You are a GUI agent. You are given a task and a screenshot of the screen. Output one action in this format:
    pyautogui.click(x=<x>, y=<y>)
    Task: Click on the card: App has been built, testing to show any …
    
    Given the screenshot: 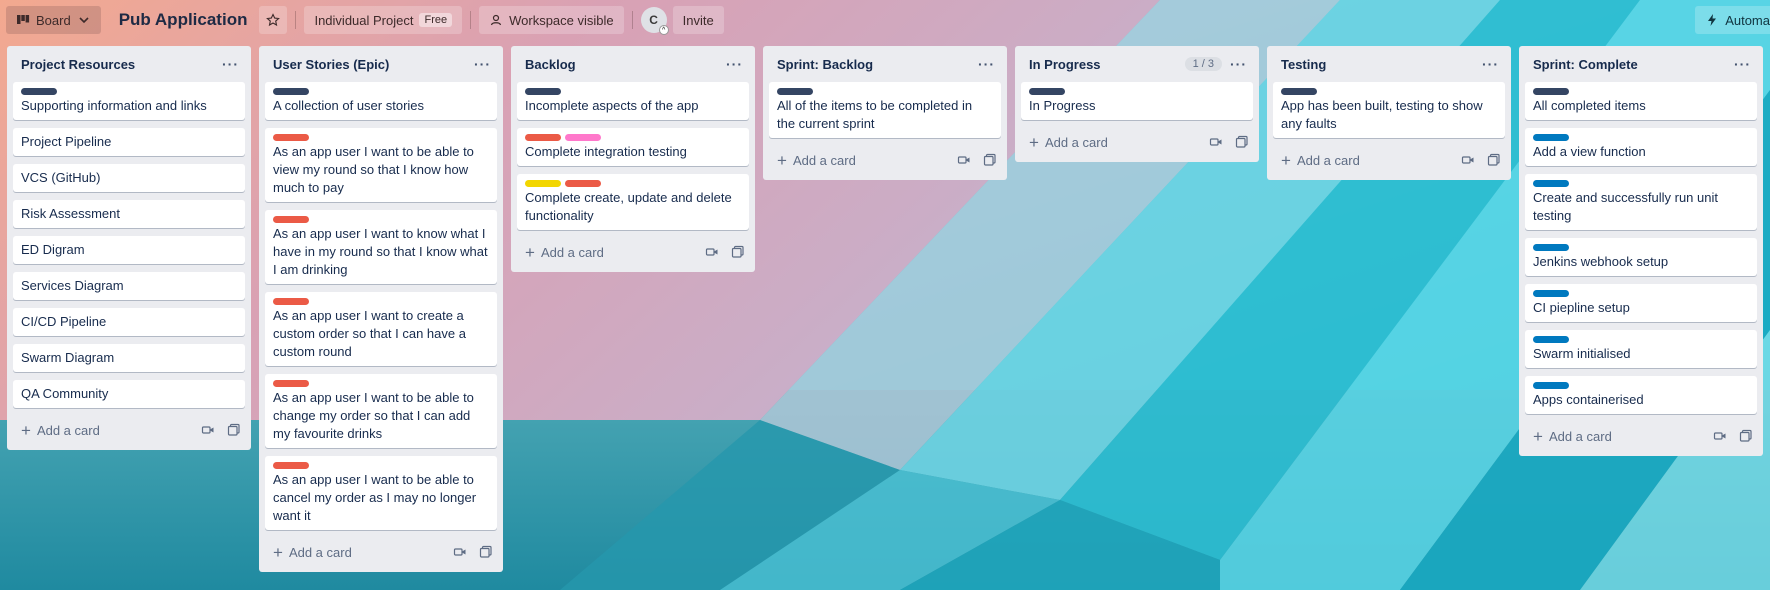 What is the action you would take?
    pyautogui.click(x=1389, y=110)
    